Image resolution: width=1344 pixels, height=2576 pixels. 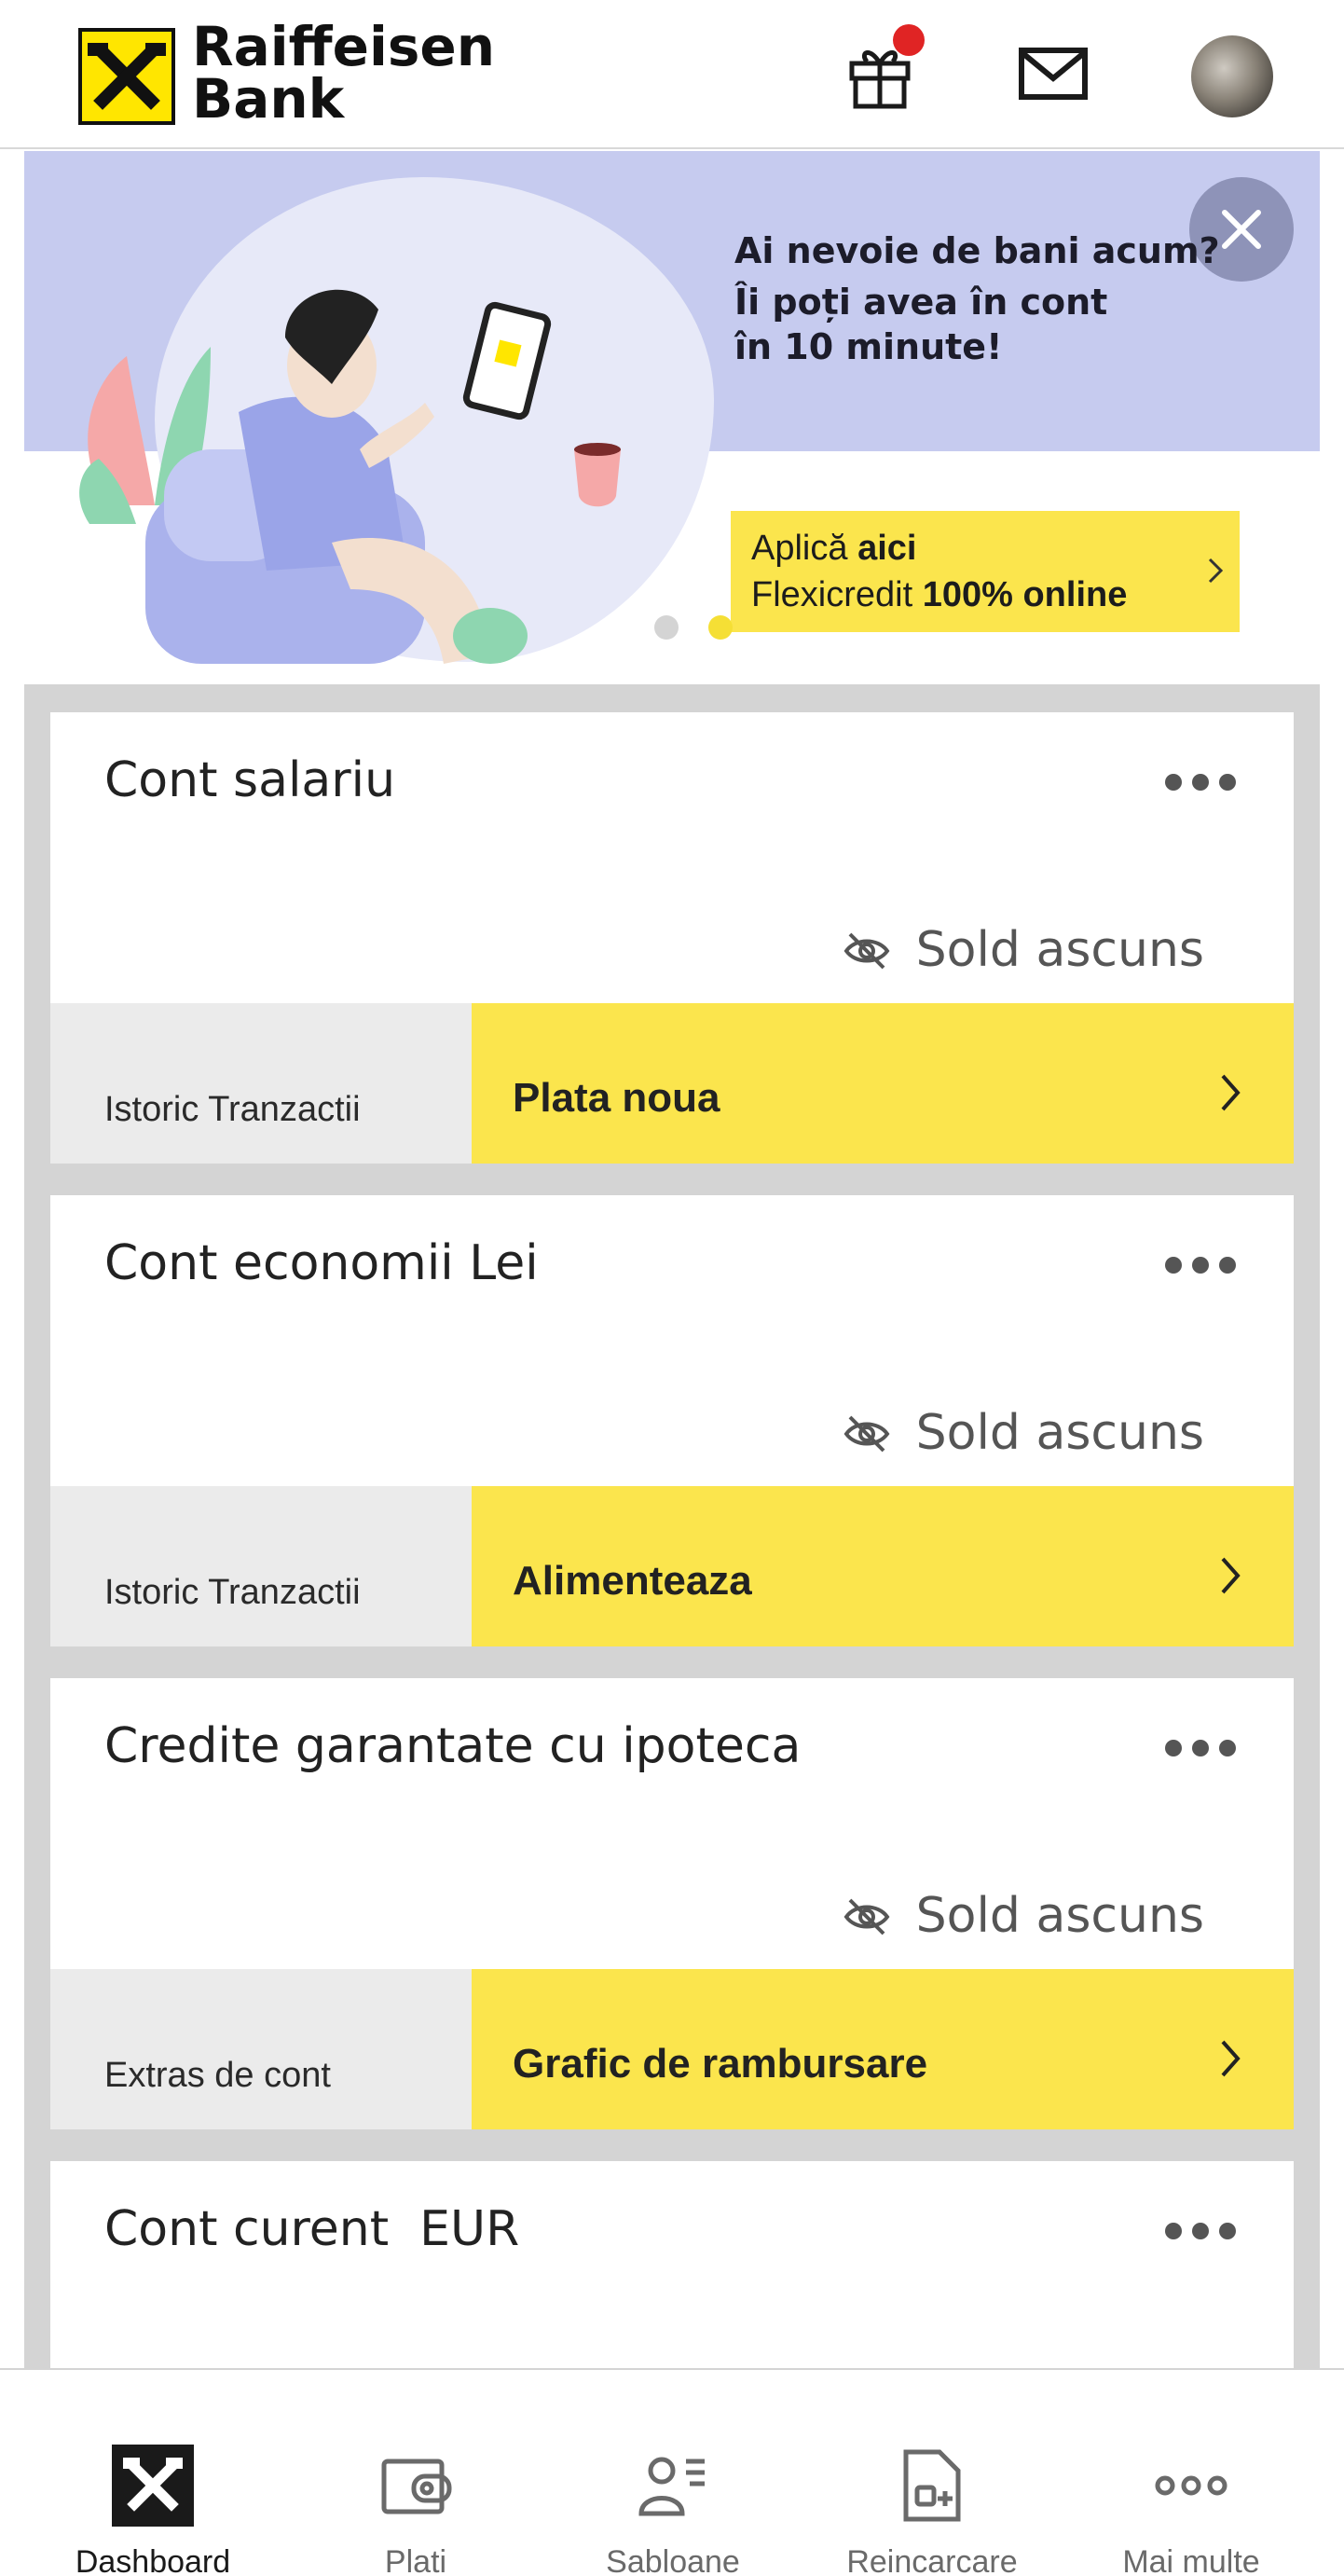 I want to click on illustration-person-with-phone, so click(x=350, y=476).